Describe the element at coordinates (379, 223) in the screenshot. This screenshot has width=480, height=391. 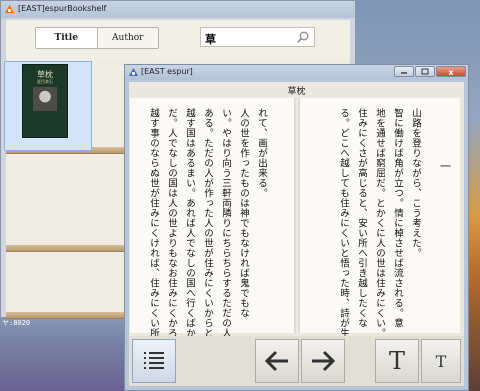
I see `text-column: 地を通せば窮屈だ。とかくに人の世は住みにくい。` at that location.